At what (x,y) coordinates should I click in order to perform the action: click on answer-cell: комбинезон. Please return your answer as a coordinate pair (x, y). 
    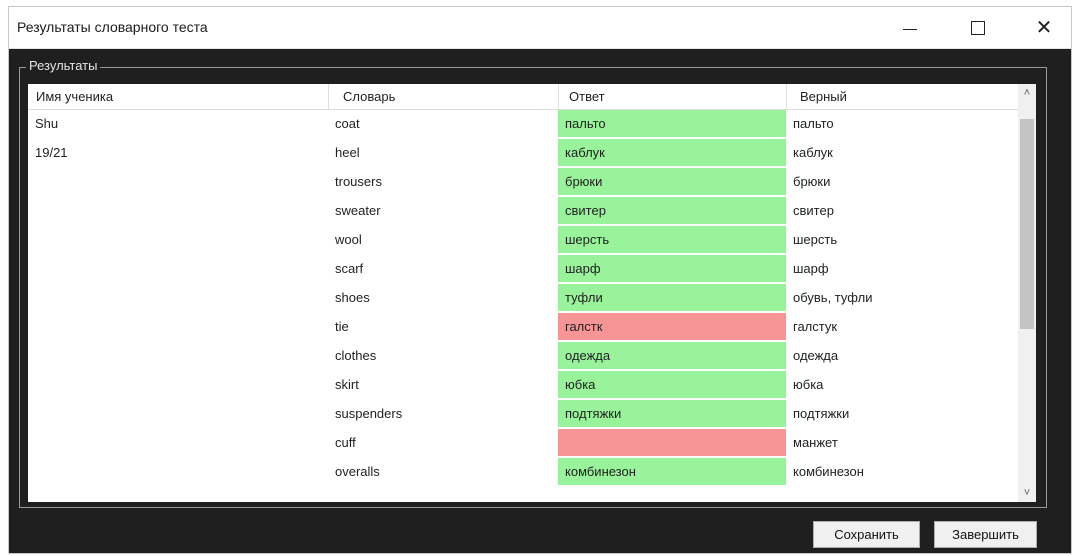
    Looking at the image, I should click on (672, 471).